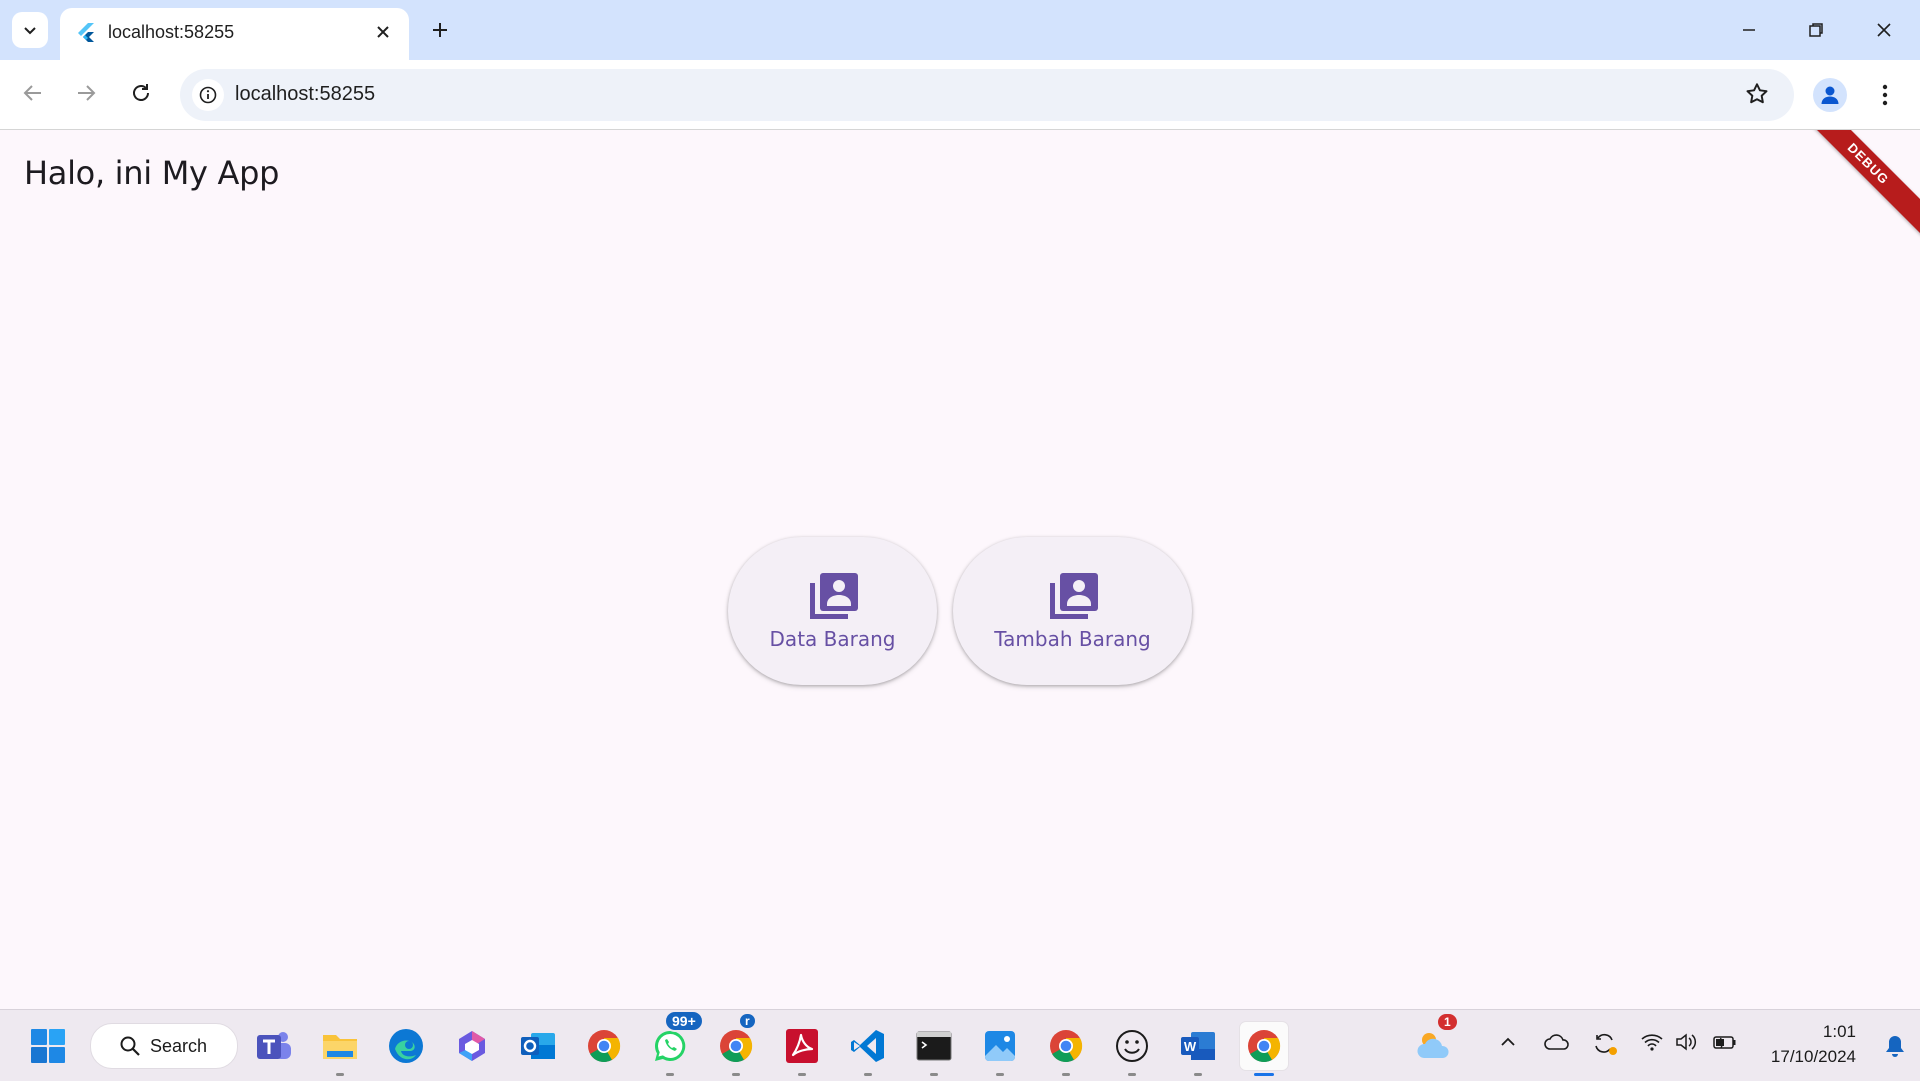  I want to click on browser-toolbar: localhost:58255, so click(960, 95).